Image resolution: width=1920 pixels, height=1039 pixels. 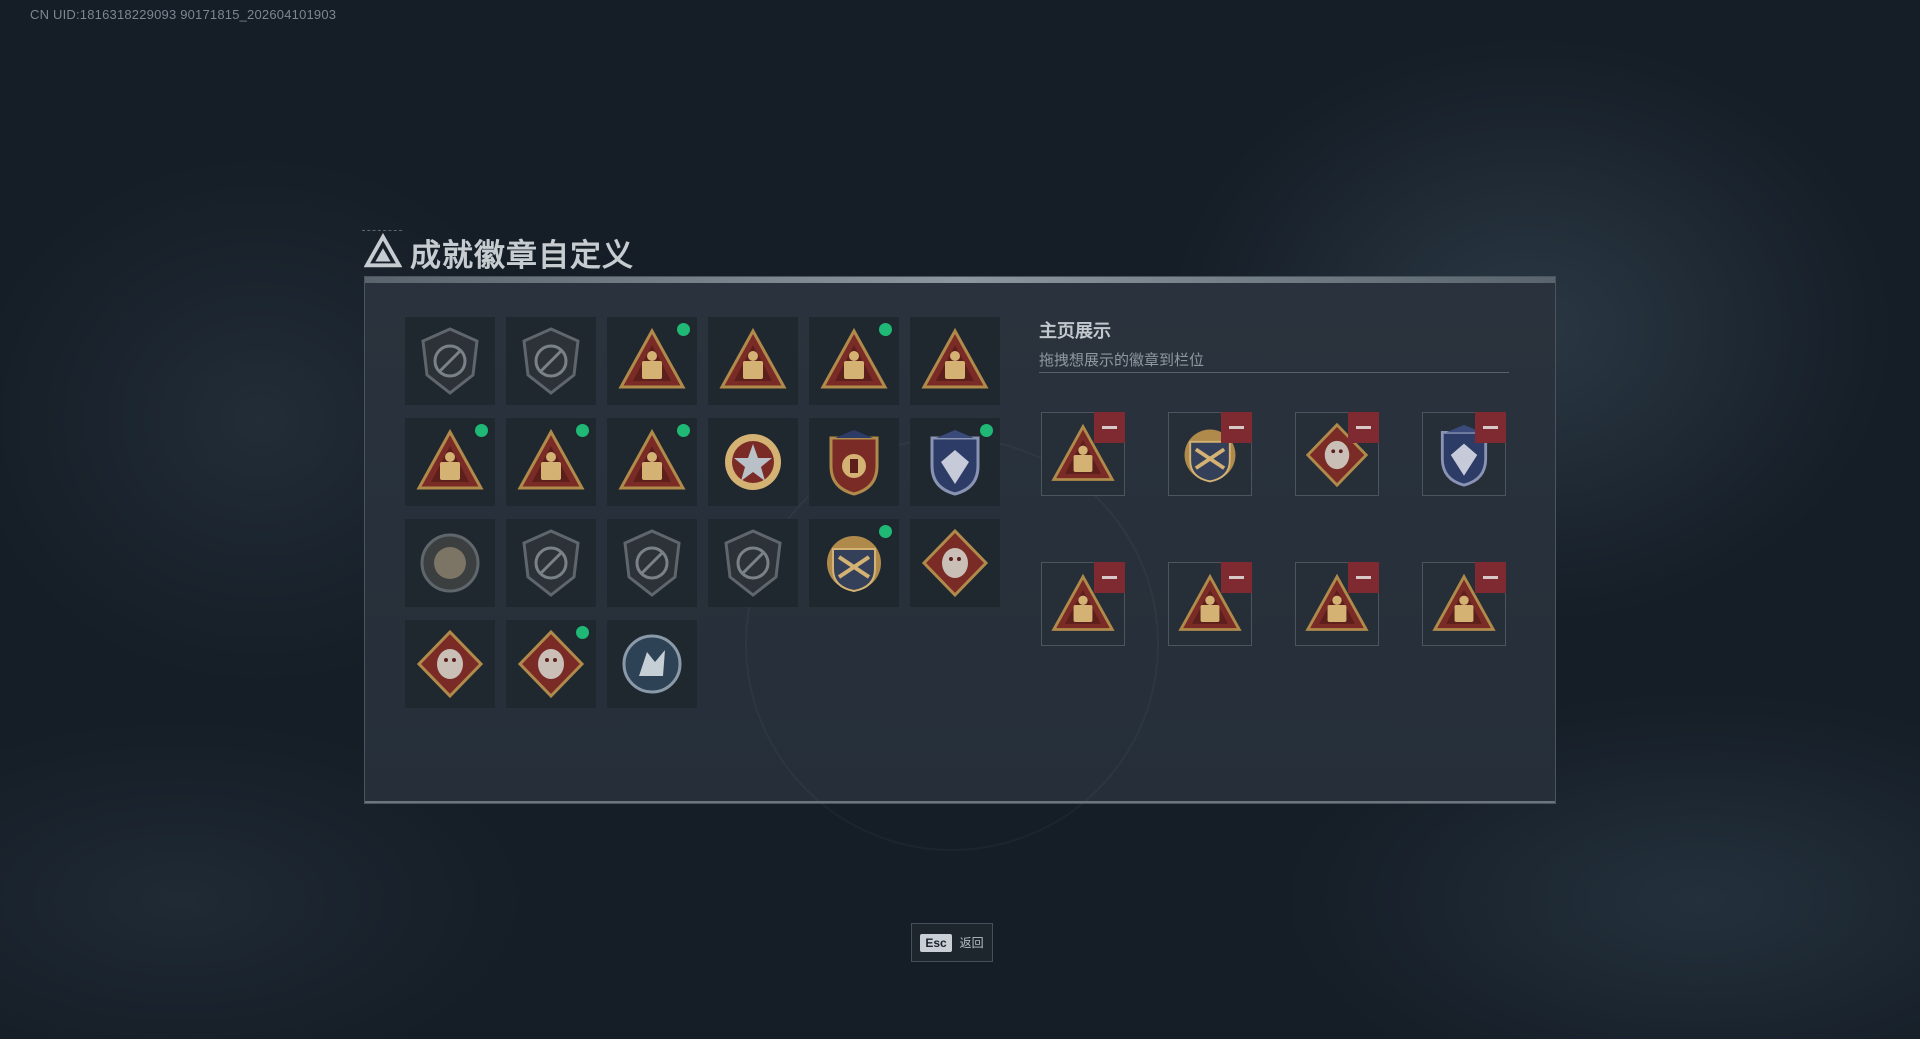 I want to click on panel-bottom-border, so click(x=960, y=802).